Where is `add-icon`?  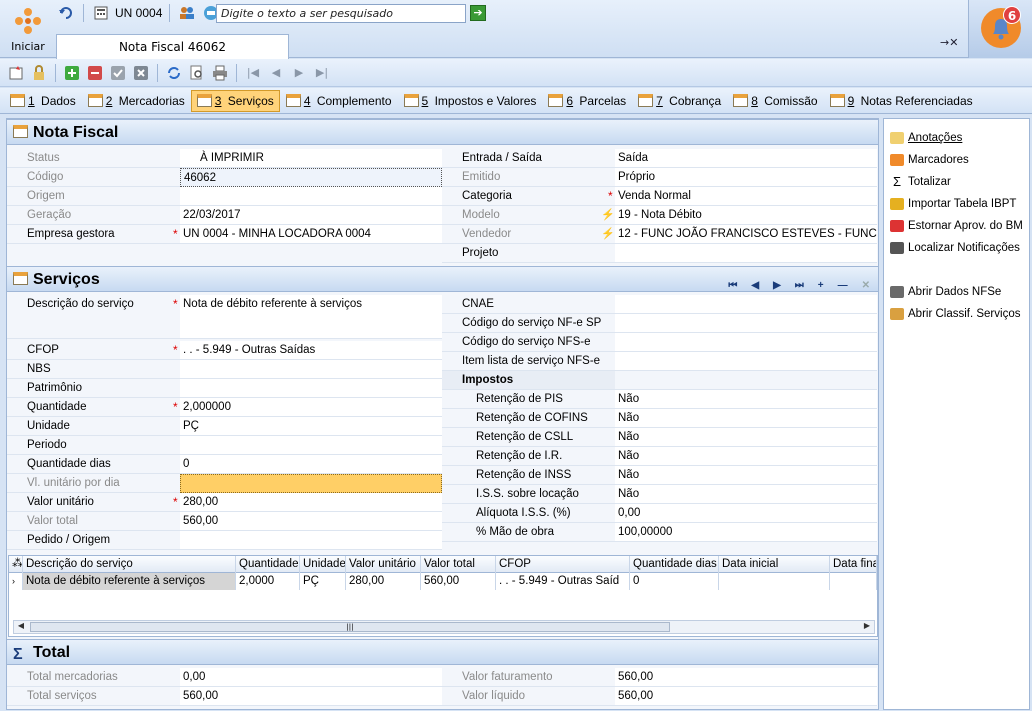
add-icon is located at coordinates (72, 73).